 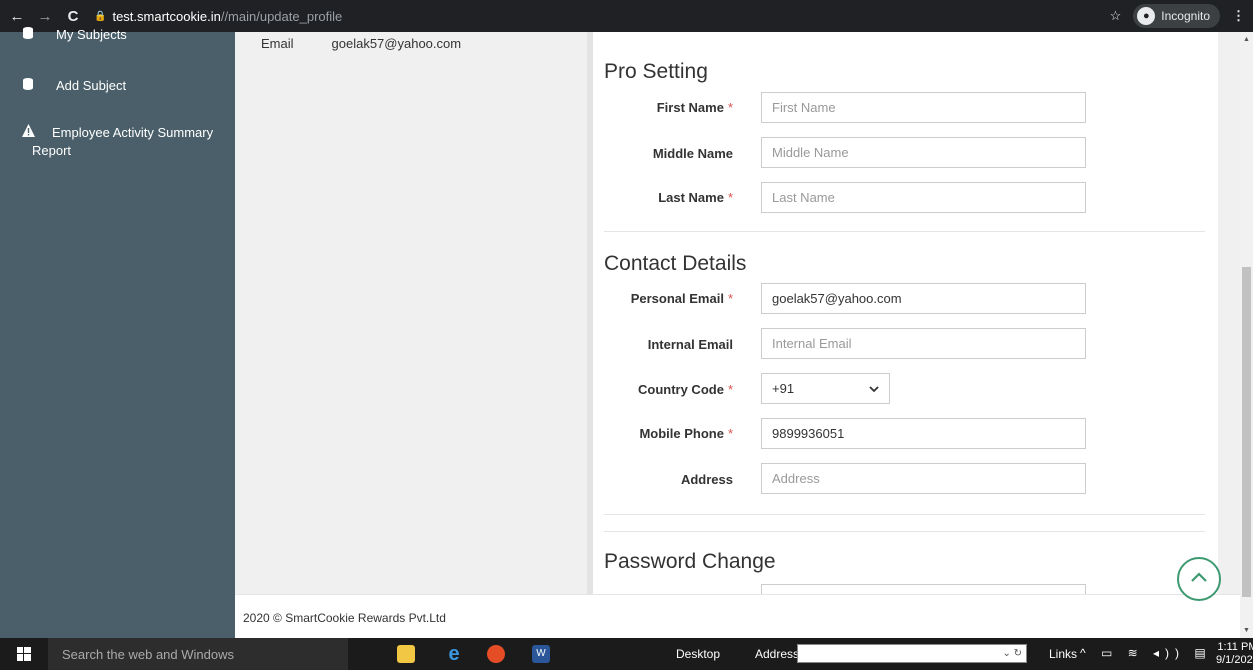 What do you see at coordinates (694, 107) in the screenshot?
I see `first-name-label: First Name *` at bounding box center [694, 107].